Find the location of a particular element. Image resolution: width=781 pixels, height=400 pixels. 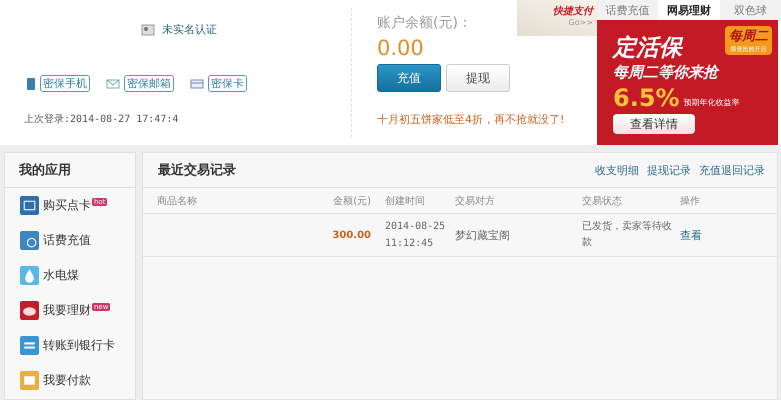

record-link: 充值退回记录 is located at coordinates (732, 170).